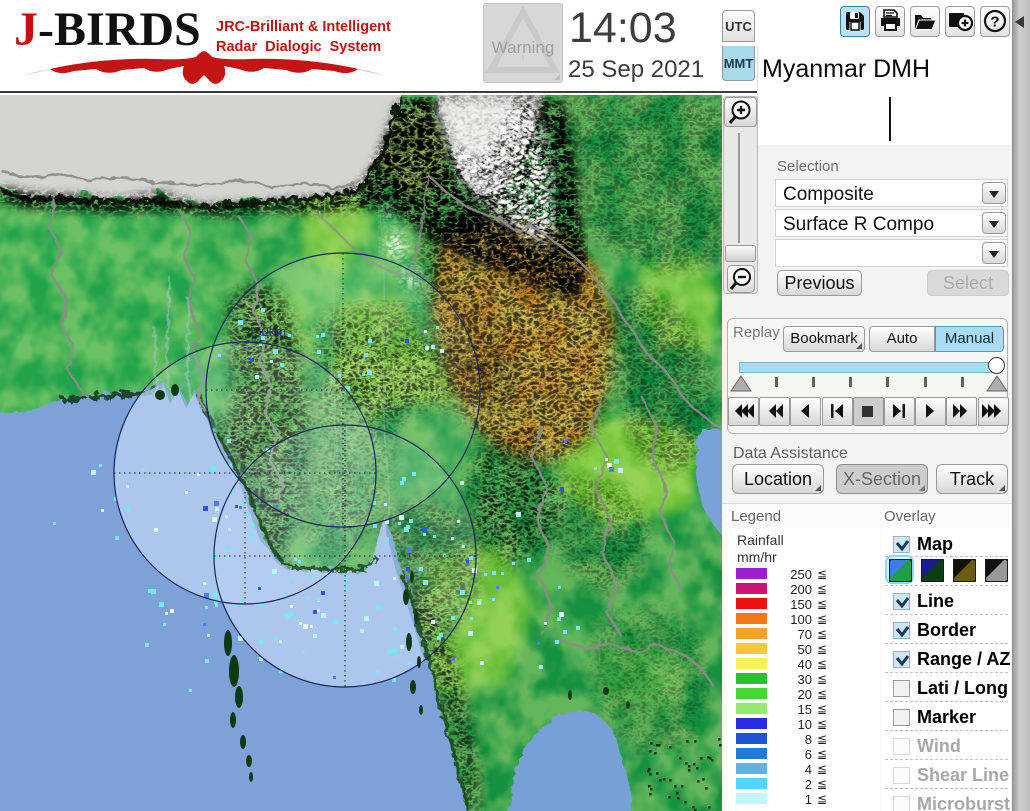 The image size is (1030, 811). What do you see at coordinates (266, 331) in the screenshot?
I see `svg-text: 450km` at bounding box center [266, 331].